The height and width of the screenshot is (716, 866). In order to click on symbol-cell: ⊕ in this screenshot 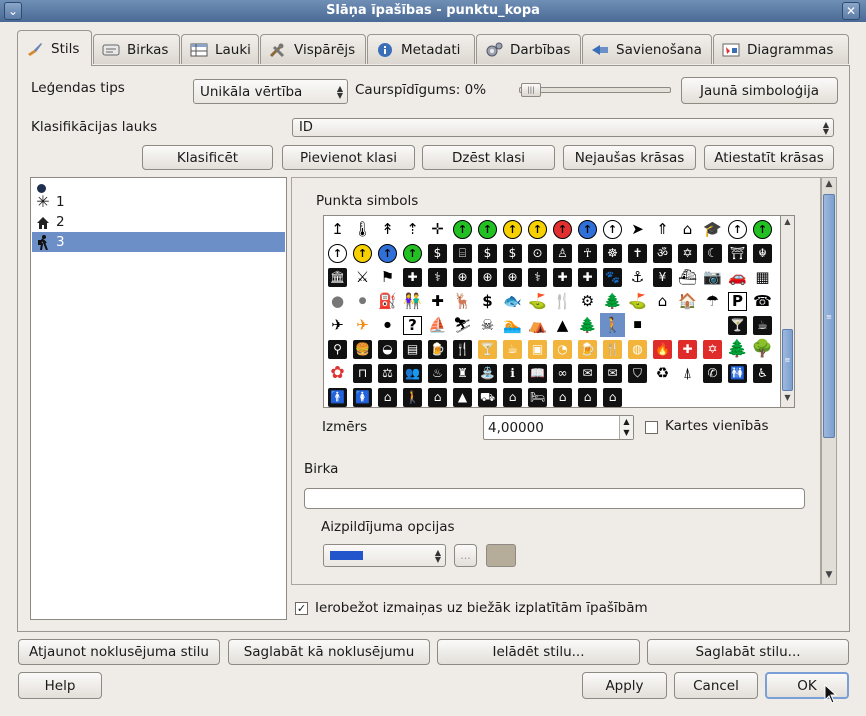, I will do `click(487, 277)`.